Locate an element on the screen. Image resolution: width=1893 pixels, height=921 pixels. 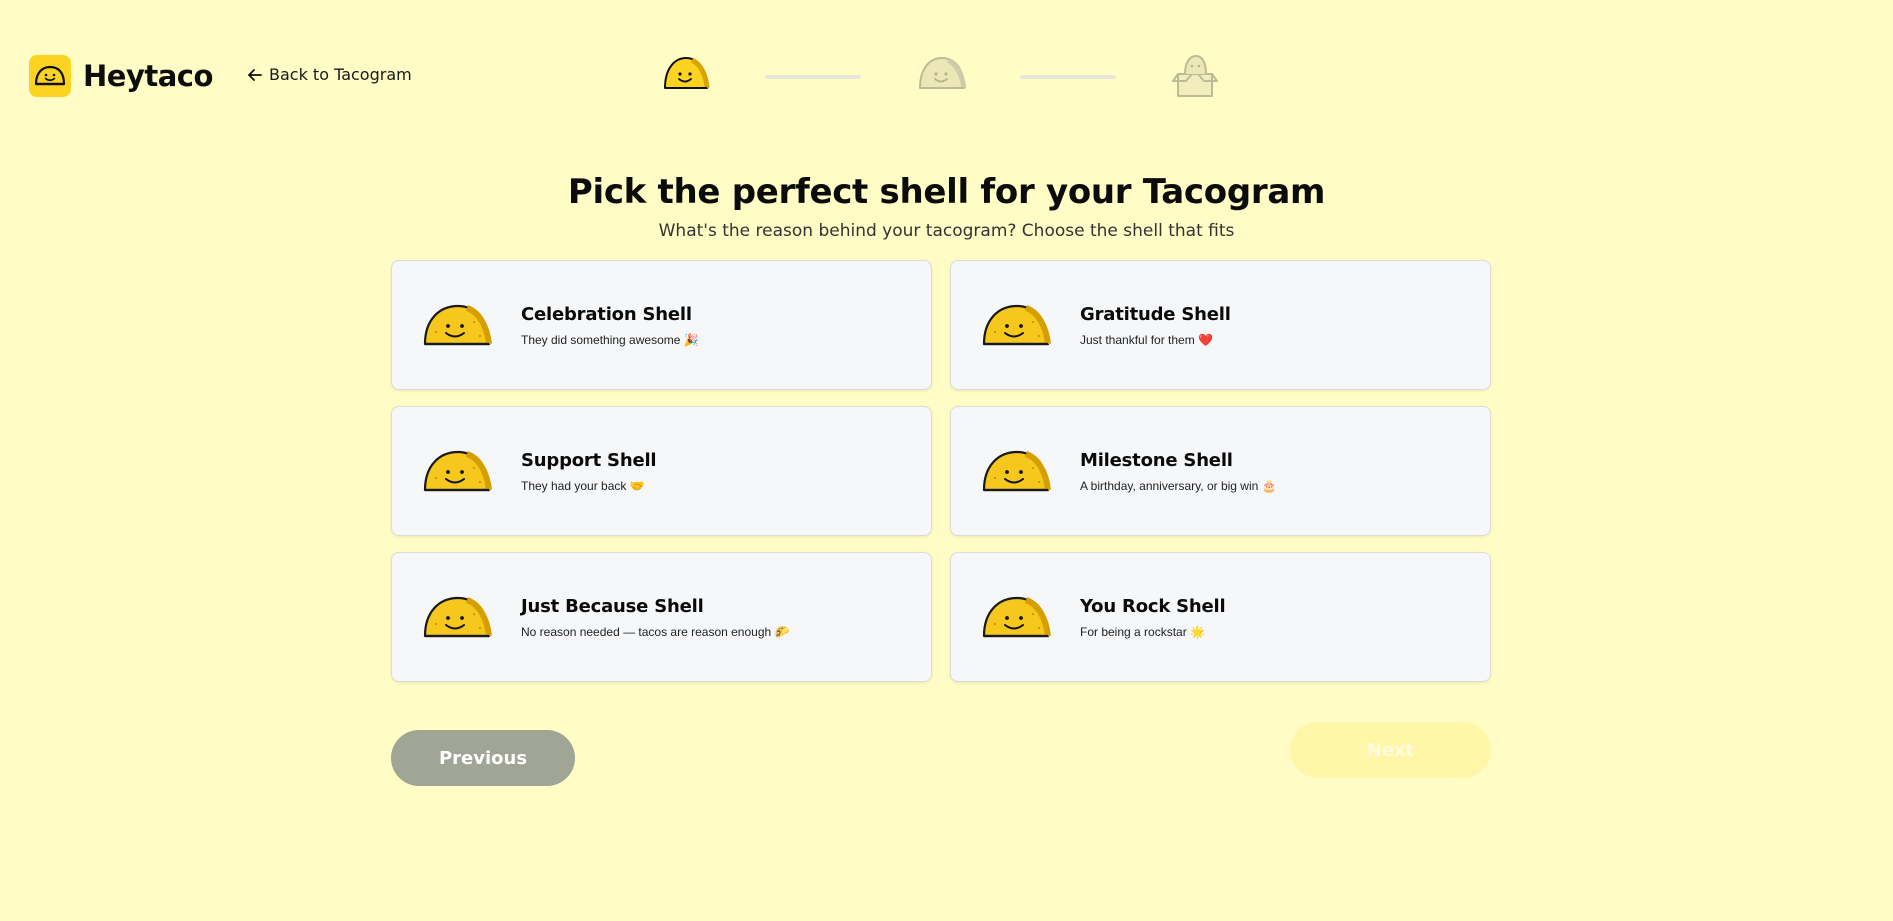
shell-card-description: A birthday, anniversary, or big win 🎂 is located at coordinates (1178, 485).